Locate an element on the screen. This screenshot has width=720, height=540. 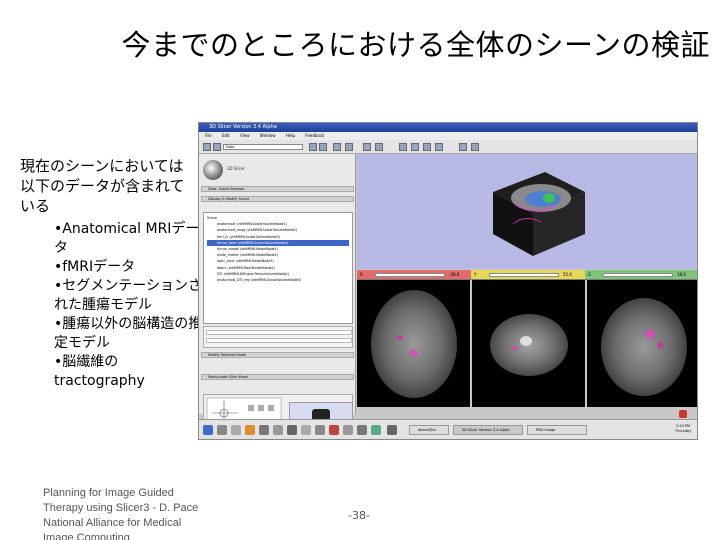
3d-view is located at coordinates (527, 211).